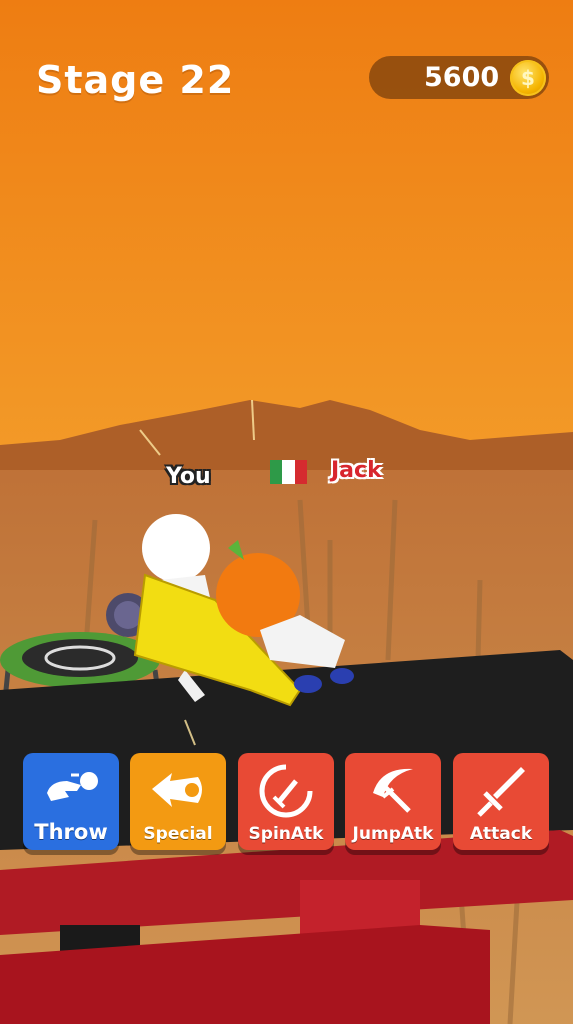  I want to click on attack-label: Attack, so click(501, 834).